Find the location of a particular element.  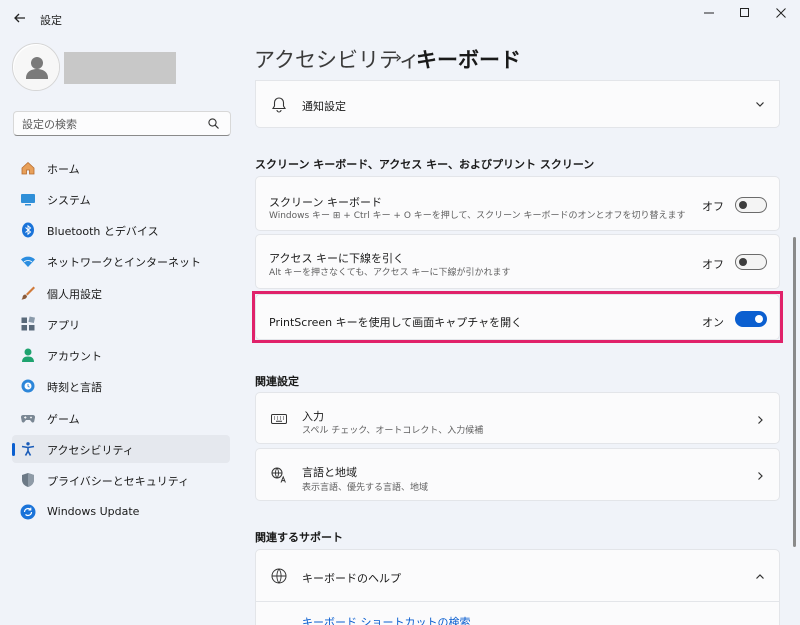

arrow-left-icon is located at coordinates (19, 18).